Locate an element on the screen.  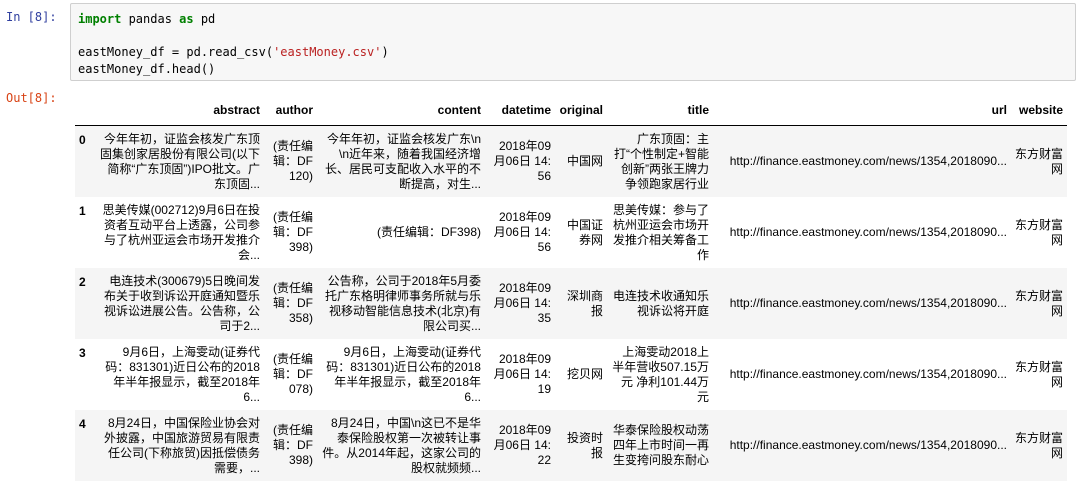
input-prompt: In [8]: is located at coordinates (31, 17).